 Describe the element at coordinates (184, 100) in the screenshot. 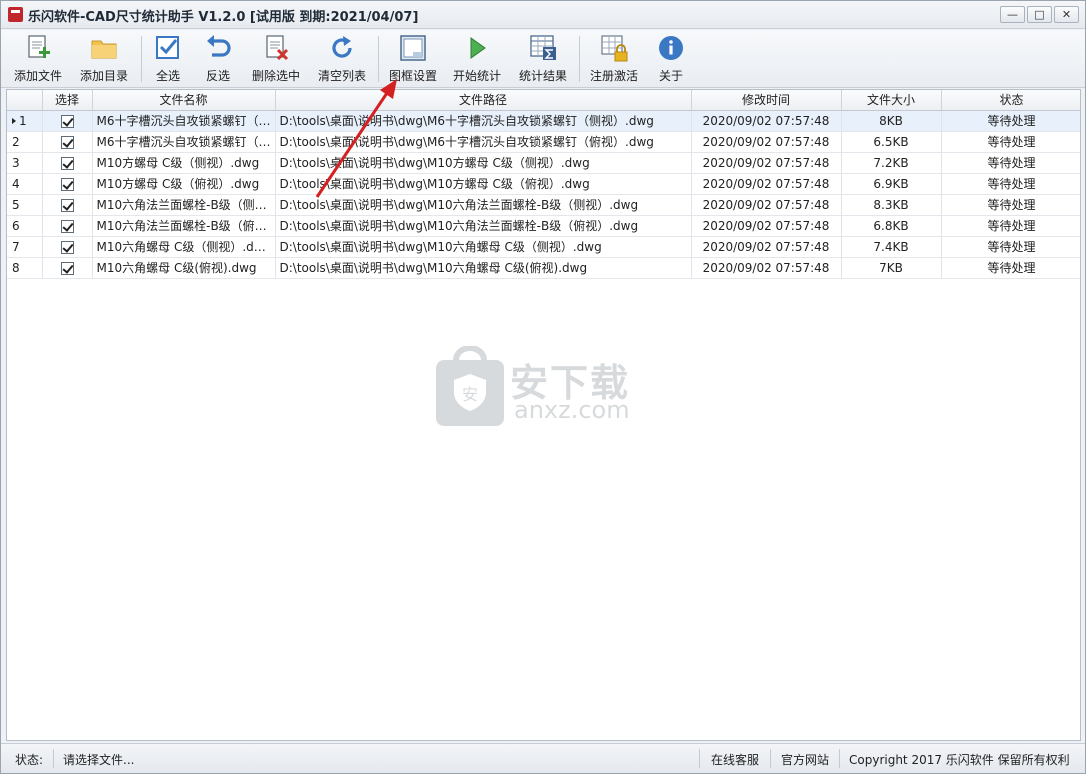

I see `column-header-name: 文件名称` at that location.